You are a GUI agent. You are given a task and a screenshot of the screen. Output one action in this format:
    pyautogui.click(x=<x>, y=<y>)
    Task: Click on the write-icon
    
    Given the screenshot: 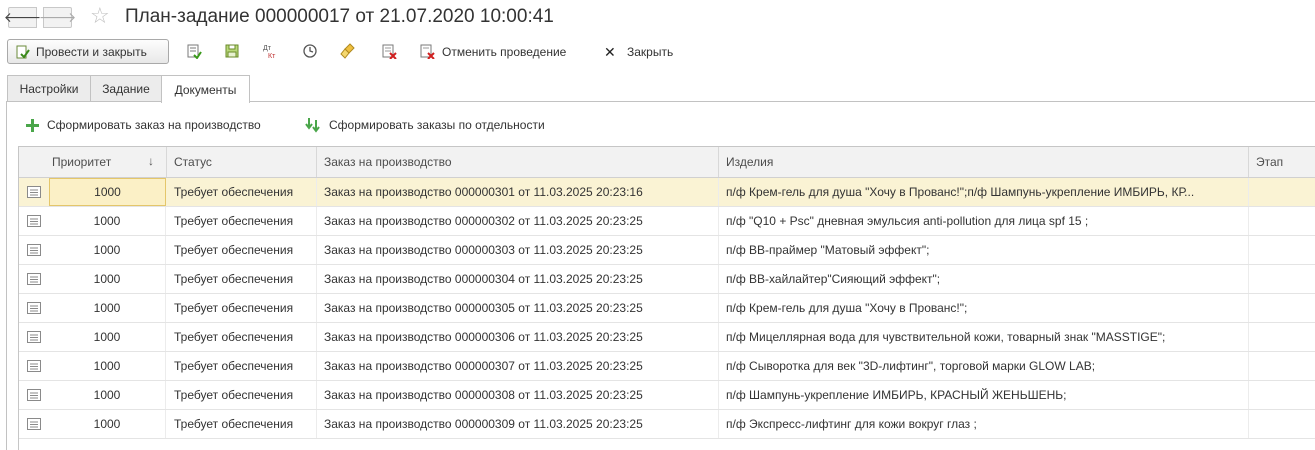 What is the action you would take?
    pyautogui.click(x=194, y=51)
    